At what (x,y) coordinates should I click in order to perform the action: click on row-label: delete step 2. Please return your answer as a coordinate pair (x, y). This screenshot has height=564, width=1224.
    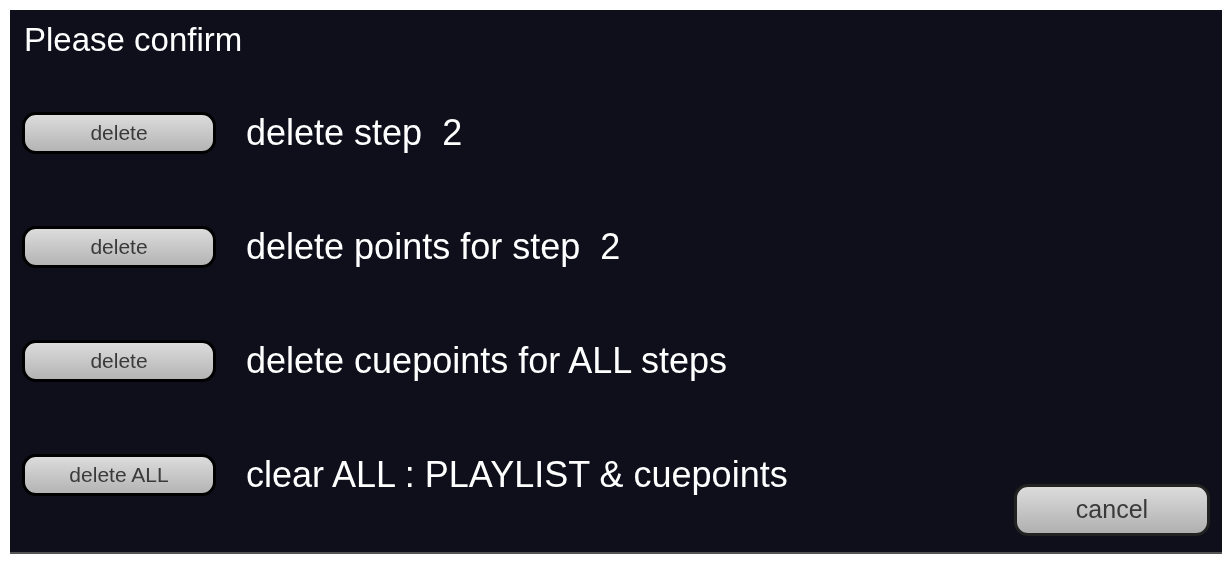
    Looking at the image, I should click on (354, 133).